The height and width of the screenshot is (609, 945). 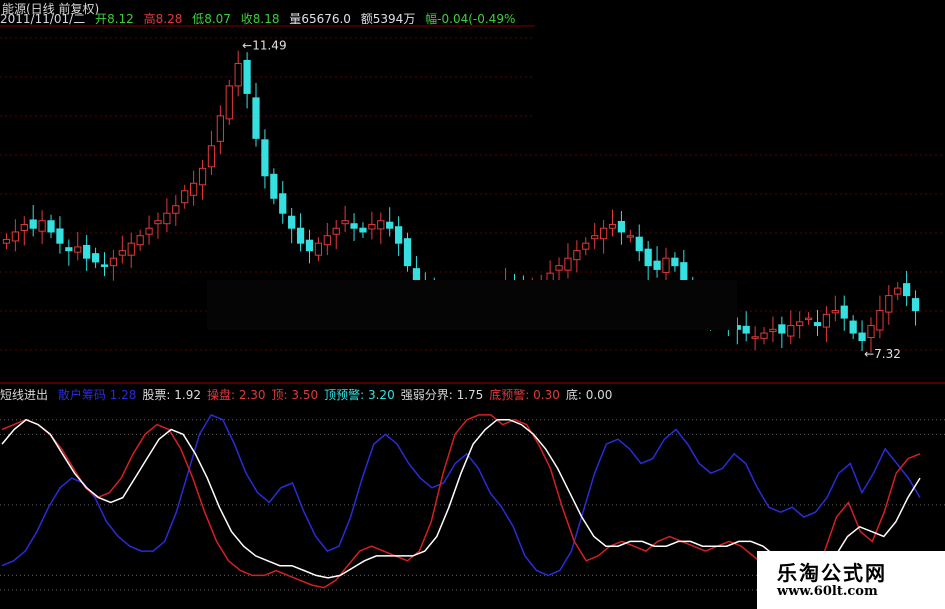 I want to click on legend-item-value: 1.92, so click(x=187, y=395).